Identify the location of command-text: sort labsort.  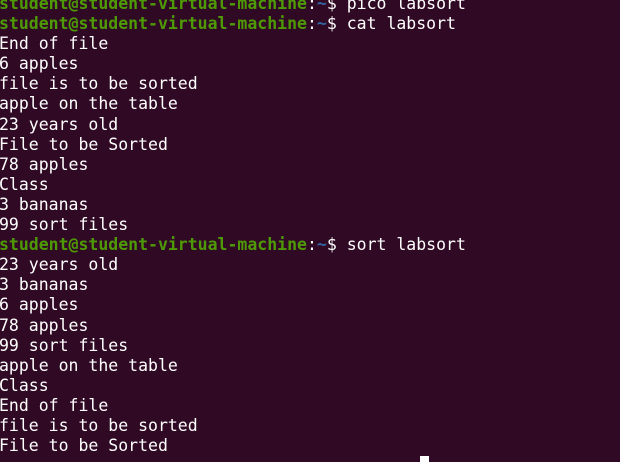
(406, 245).